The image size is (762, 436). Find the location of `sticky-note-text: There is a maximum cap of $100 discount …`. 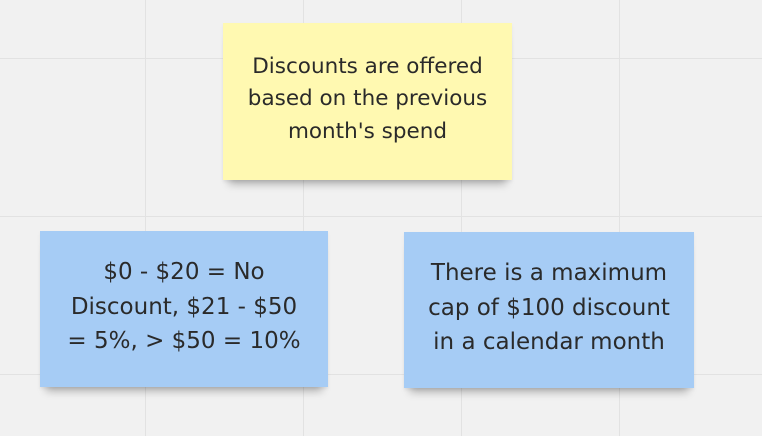

sticky-note-text: There is a maximum cap of $100 discount … is located at coordinates (549, 308).